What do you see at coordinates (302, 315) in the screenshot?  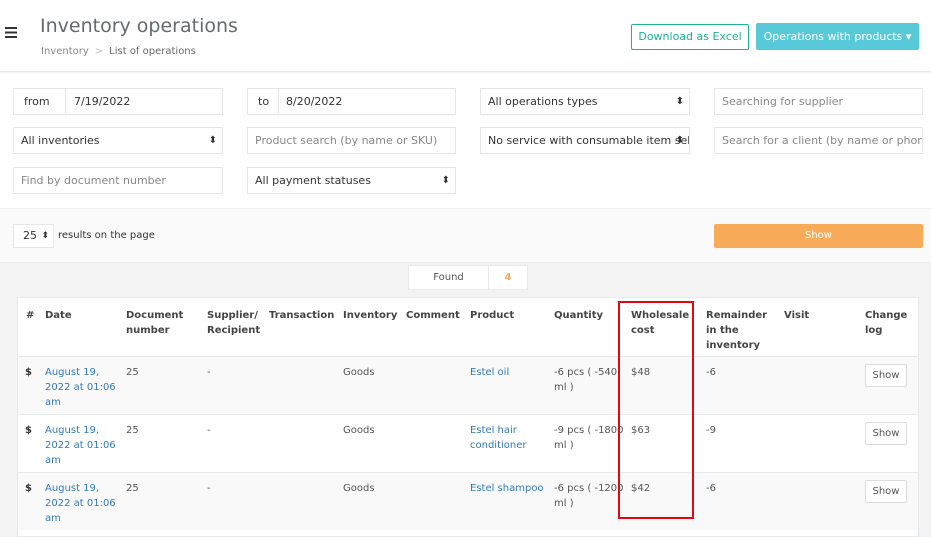 I see `header-transaction: Transaction` at bounding box center [302, 315].